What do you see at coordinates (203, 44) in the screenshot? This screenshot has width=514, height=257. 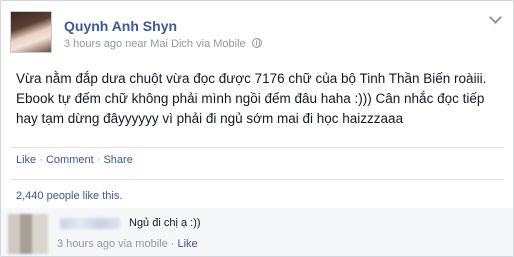 I see `via-prefix: via` at bounding box center [203, 44].